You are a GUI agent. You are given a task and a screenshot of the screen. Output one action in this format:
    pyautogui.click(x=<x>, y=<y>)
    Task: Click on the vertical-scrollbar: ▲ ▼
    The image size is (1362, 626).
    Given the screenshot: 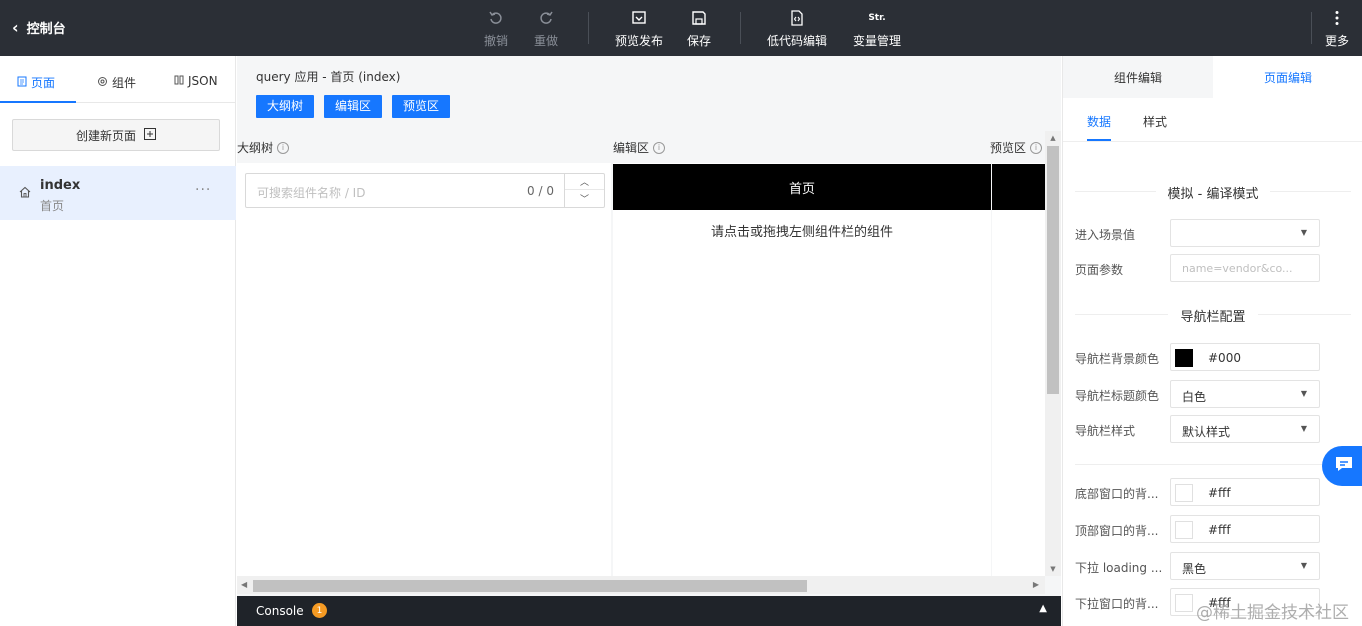 What is the action you would take?
    pyautogui.click(x=1053, y=353)
    